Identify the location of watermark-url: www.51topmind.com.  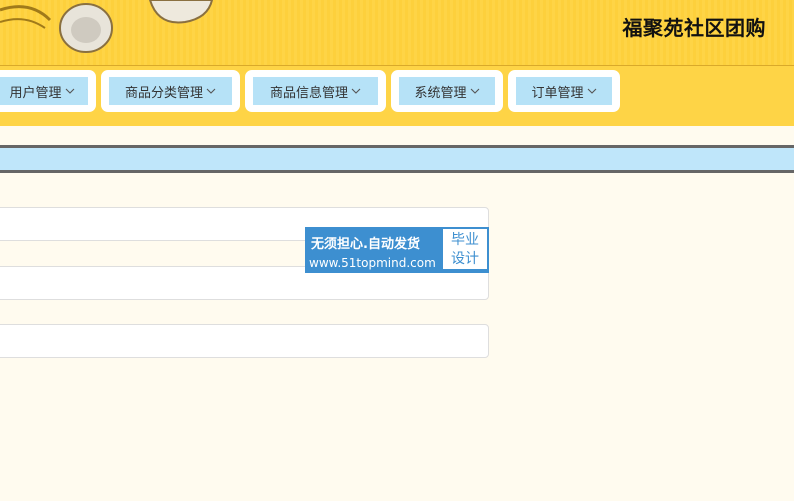
(372, 263).